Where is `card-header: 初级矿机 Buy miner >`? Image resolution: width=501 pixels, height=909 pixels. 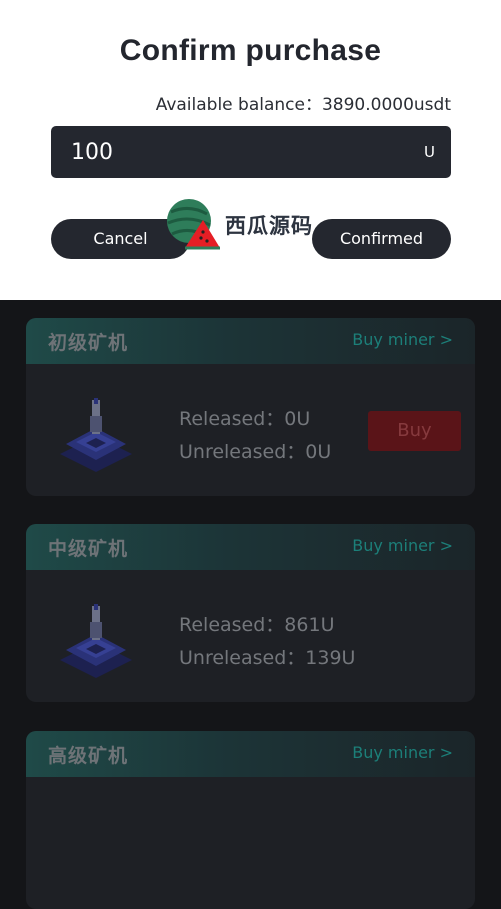 card-header: 初级矿机 Buy miner > is located at coordinates (250, 341).